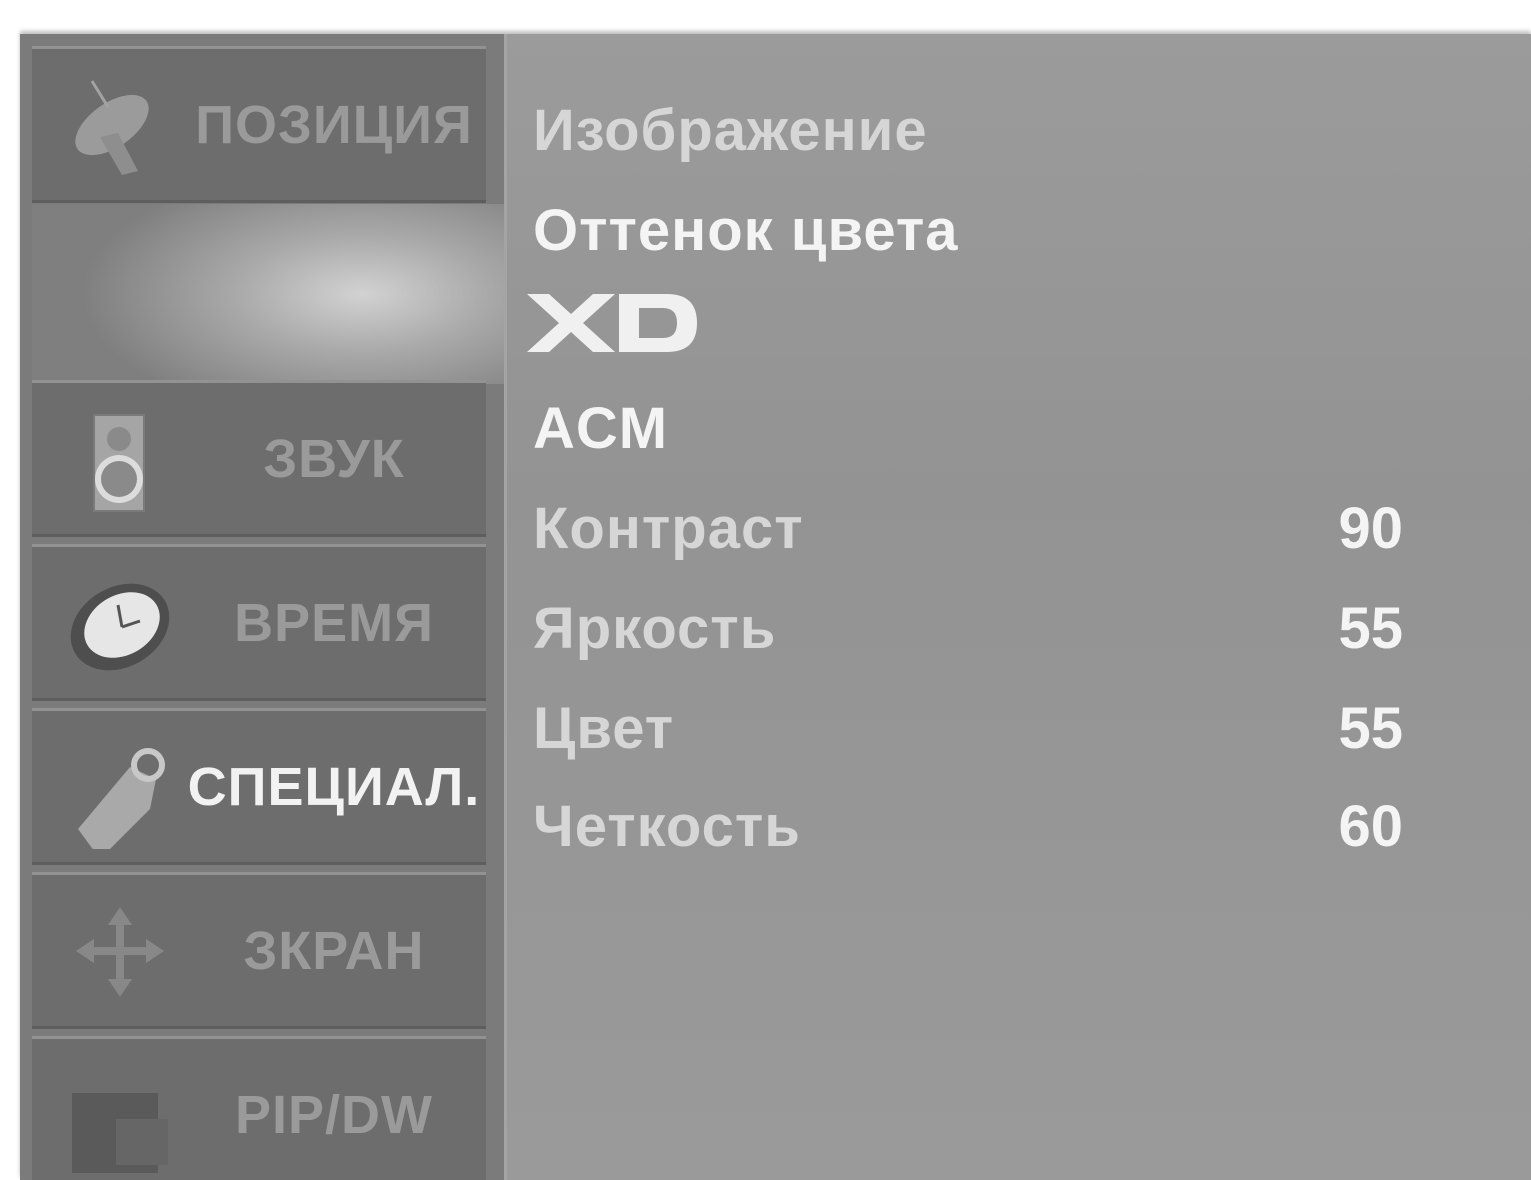  I want to click on menu-item-label: Изображение, so click(730, 130).